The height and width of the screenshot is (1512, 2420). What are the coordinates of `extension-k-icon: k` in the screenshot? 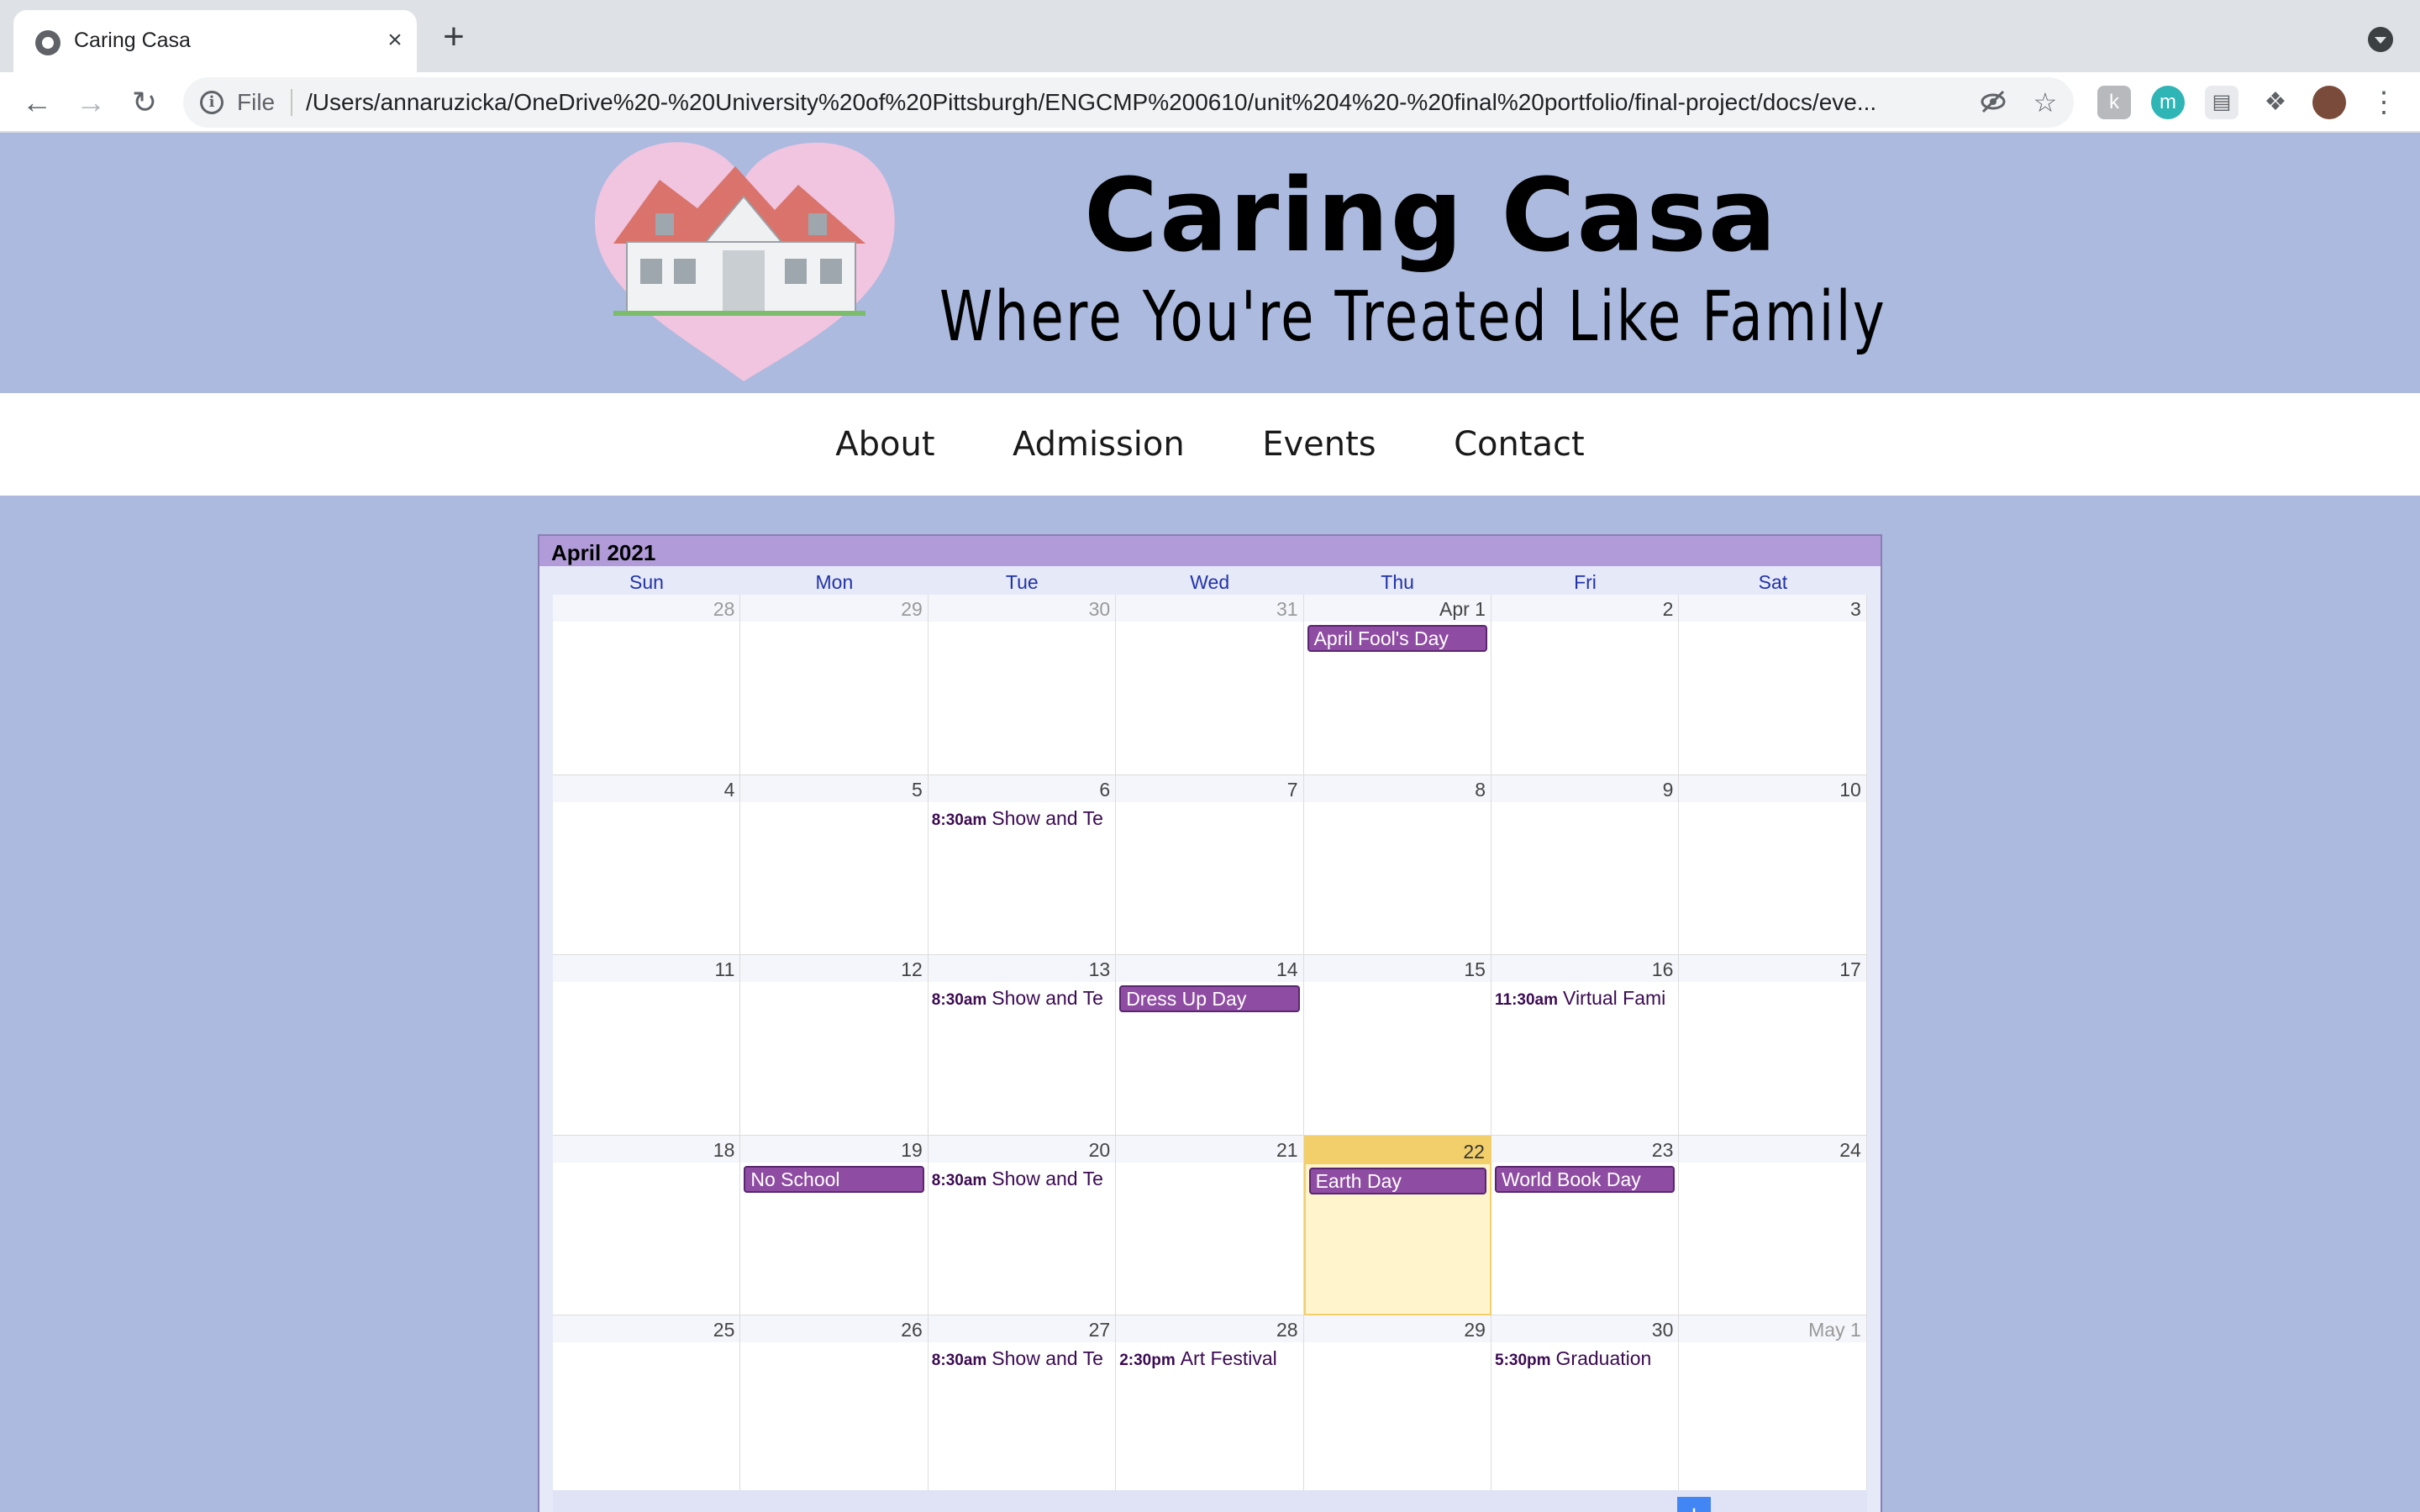 It's located at (2114, 102).